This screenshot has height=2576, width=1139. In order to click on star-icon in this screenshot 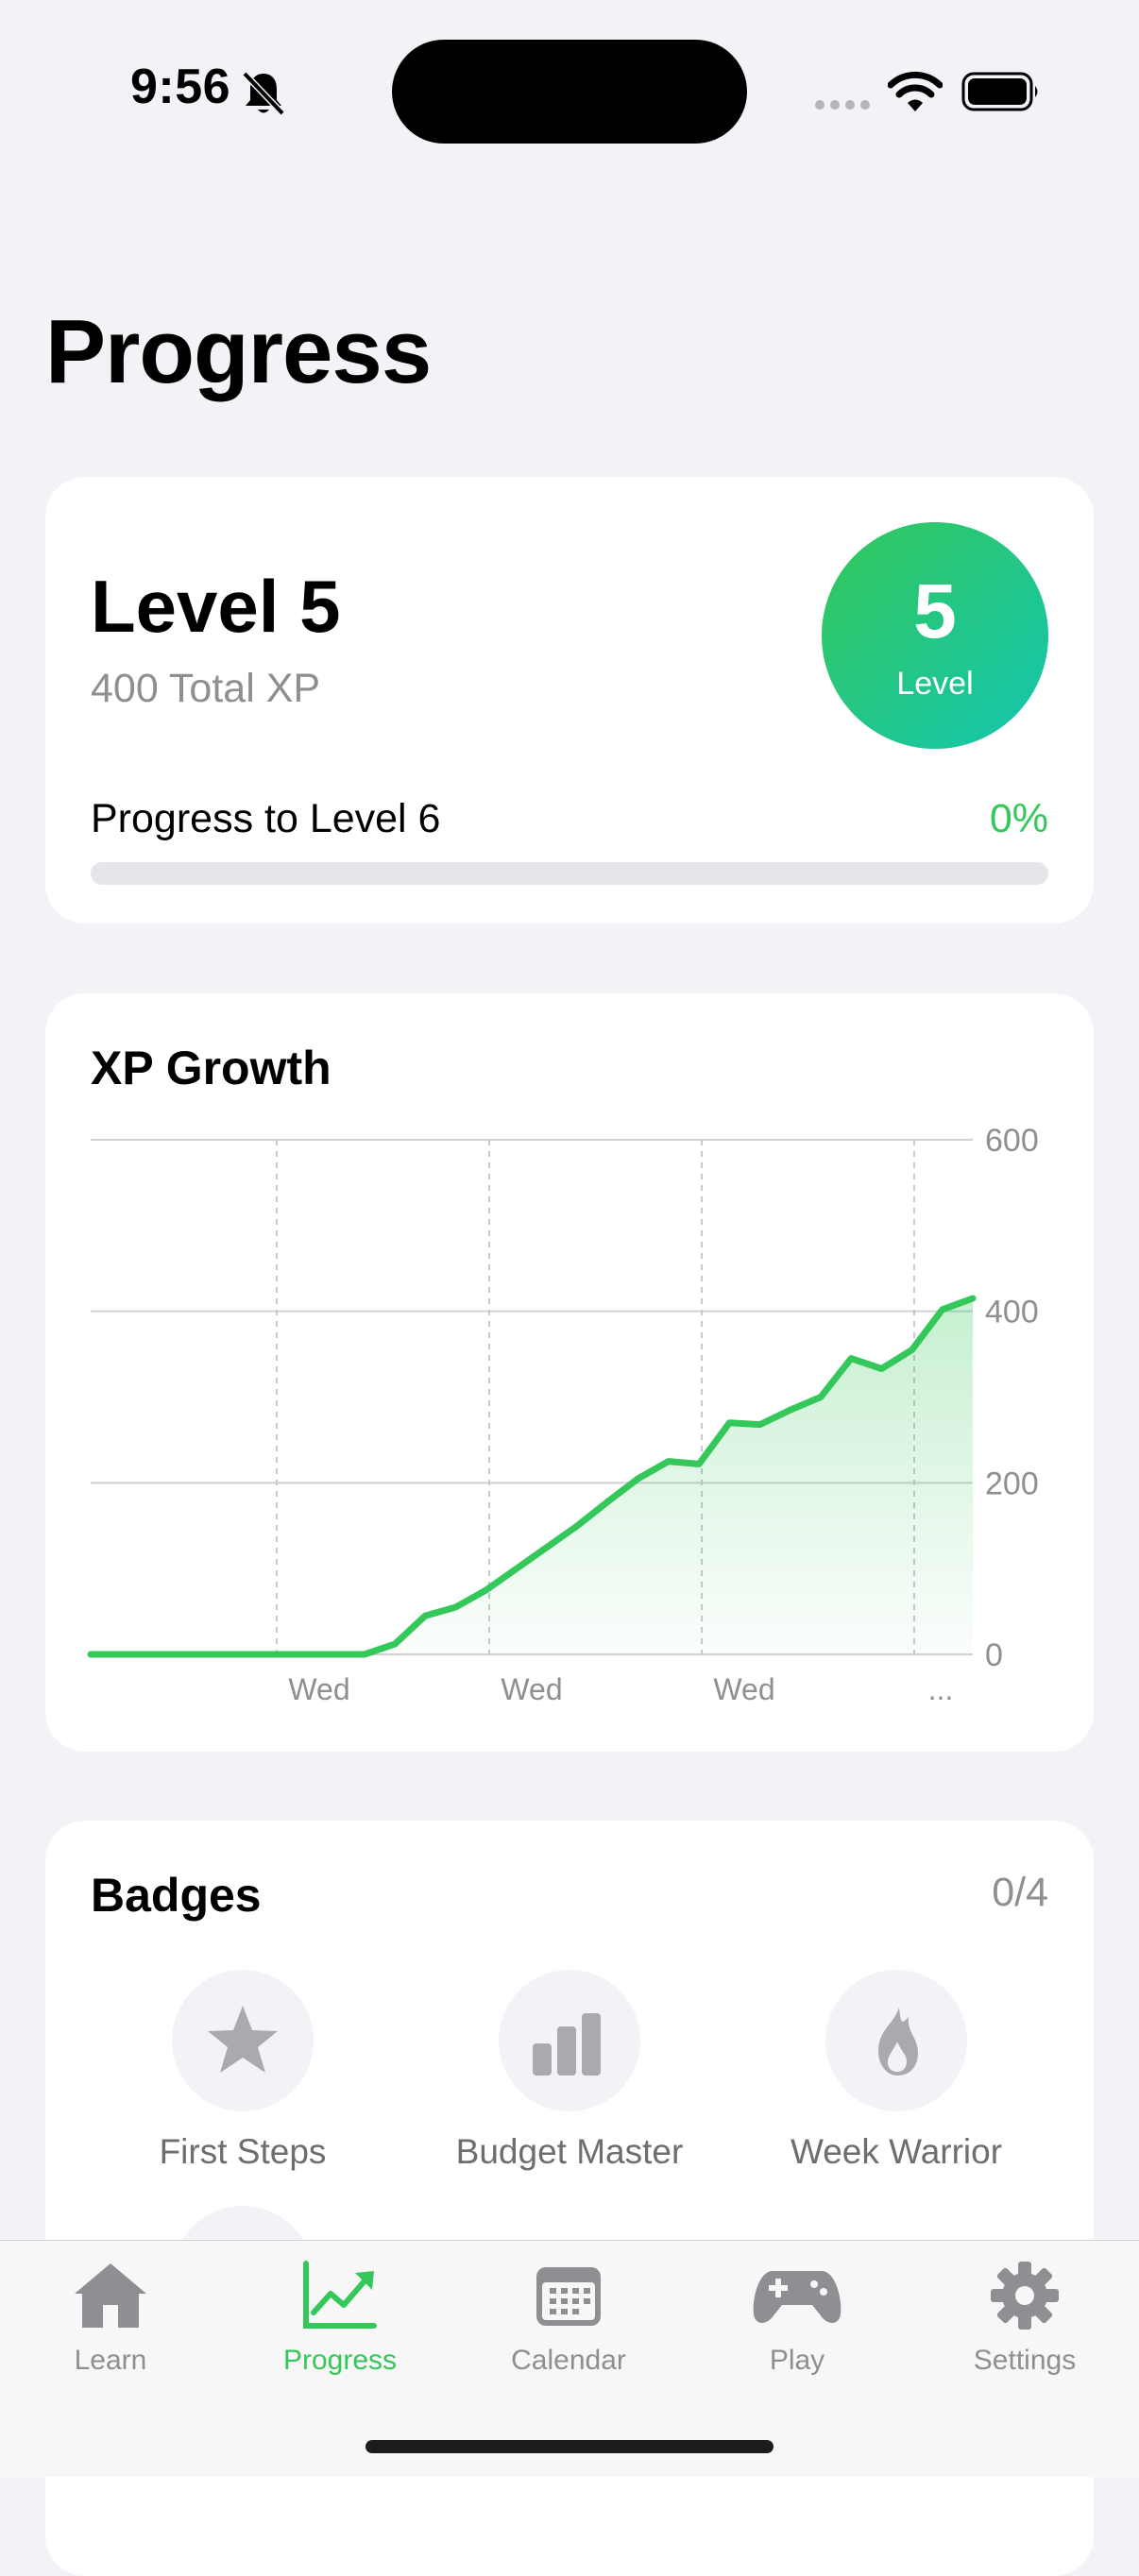, I will do `click(243, 2040)`.